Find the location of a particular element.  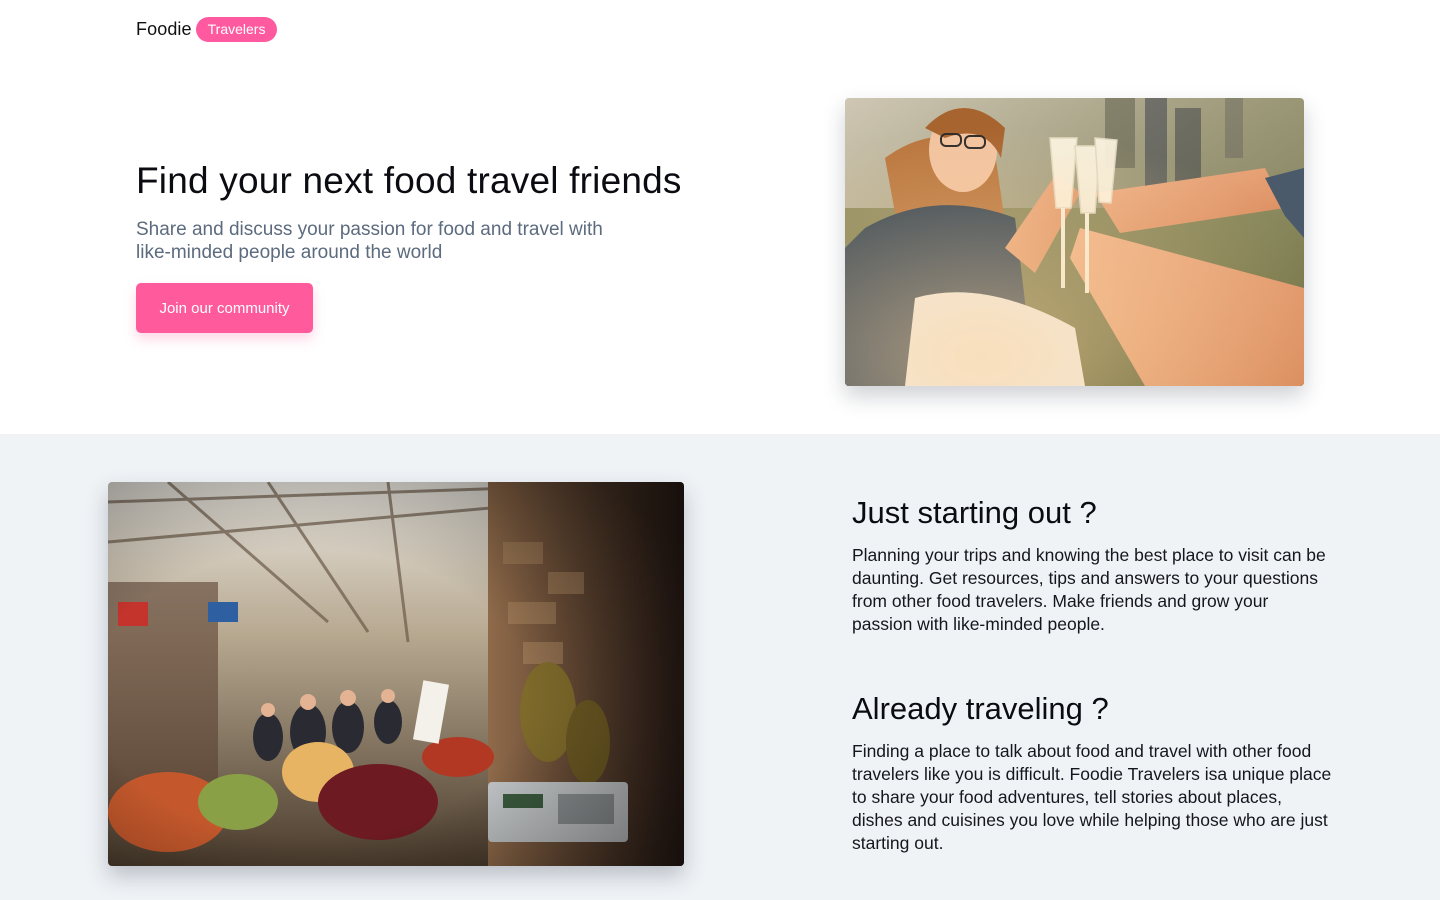

join-community-button: Join our community is located at coordinates (224, 308).